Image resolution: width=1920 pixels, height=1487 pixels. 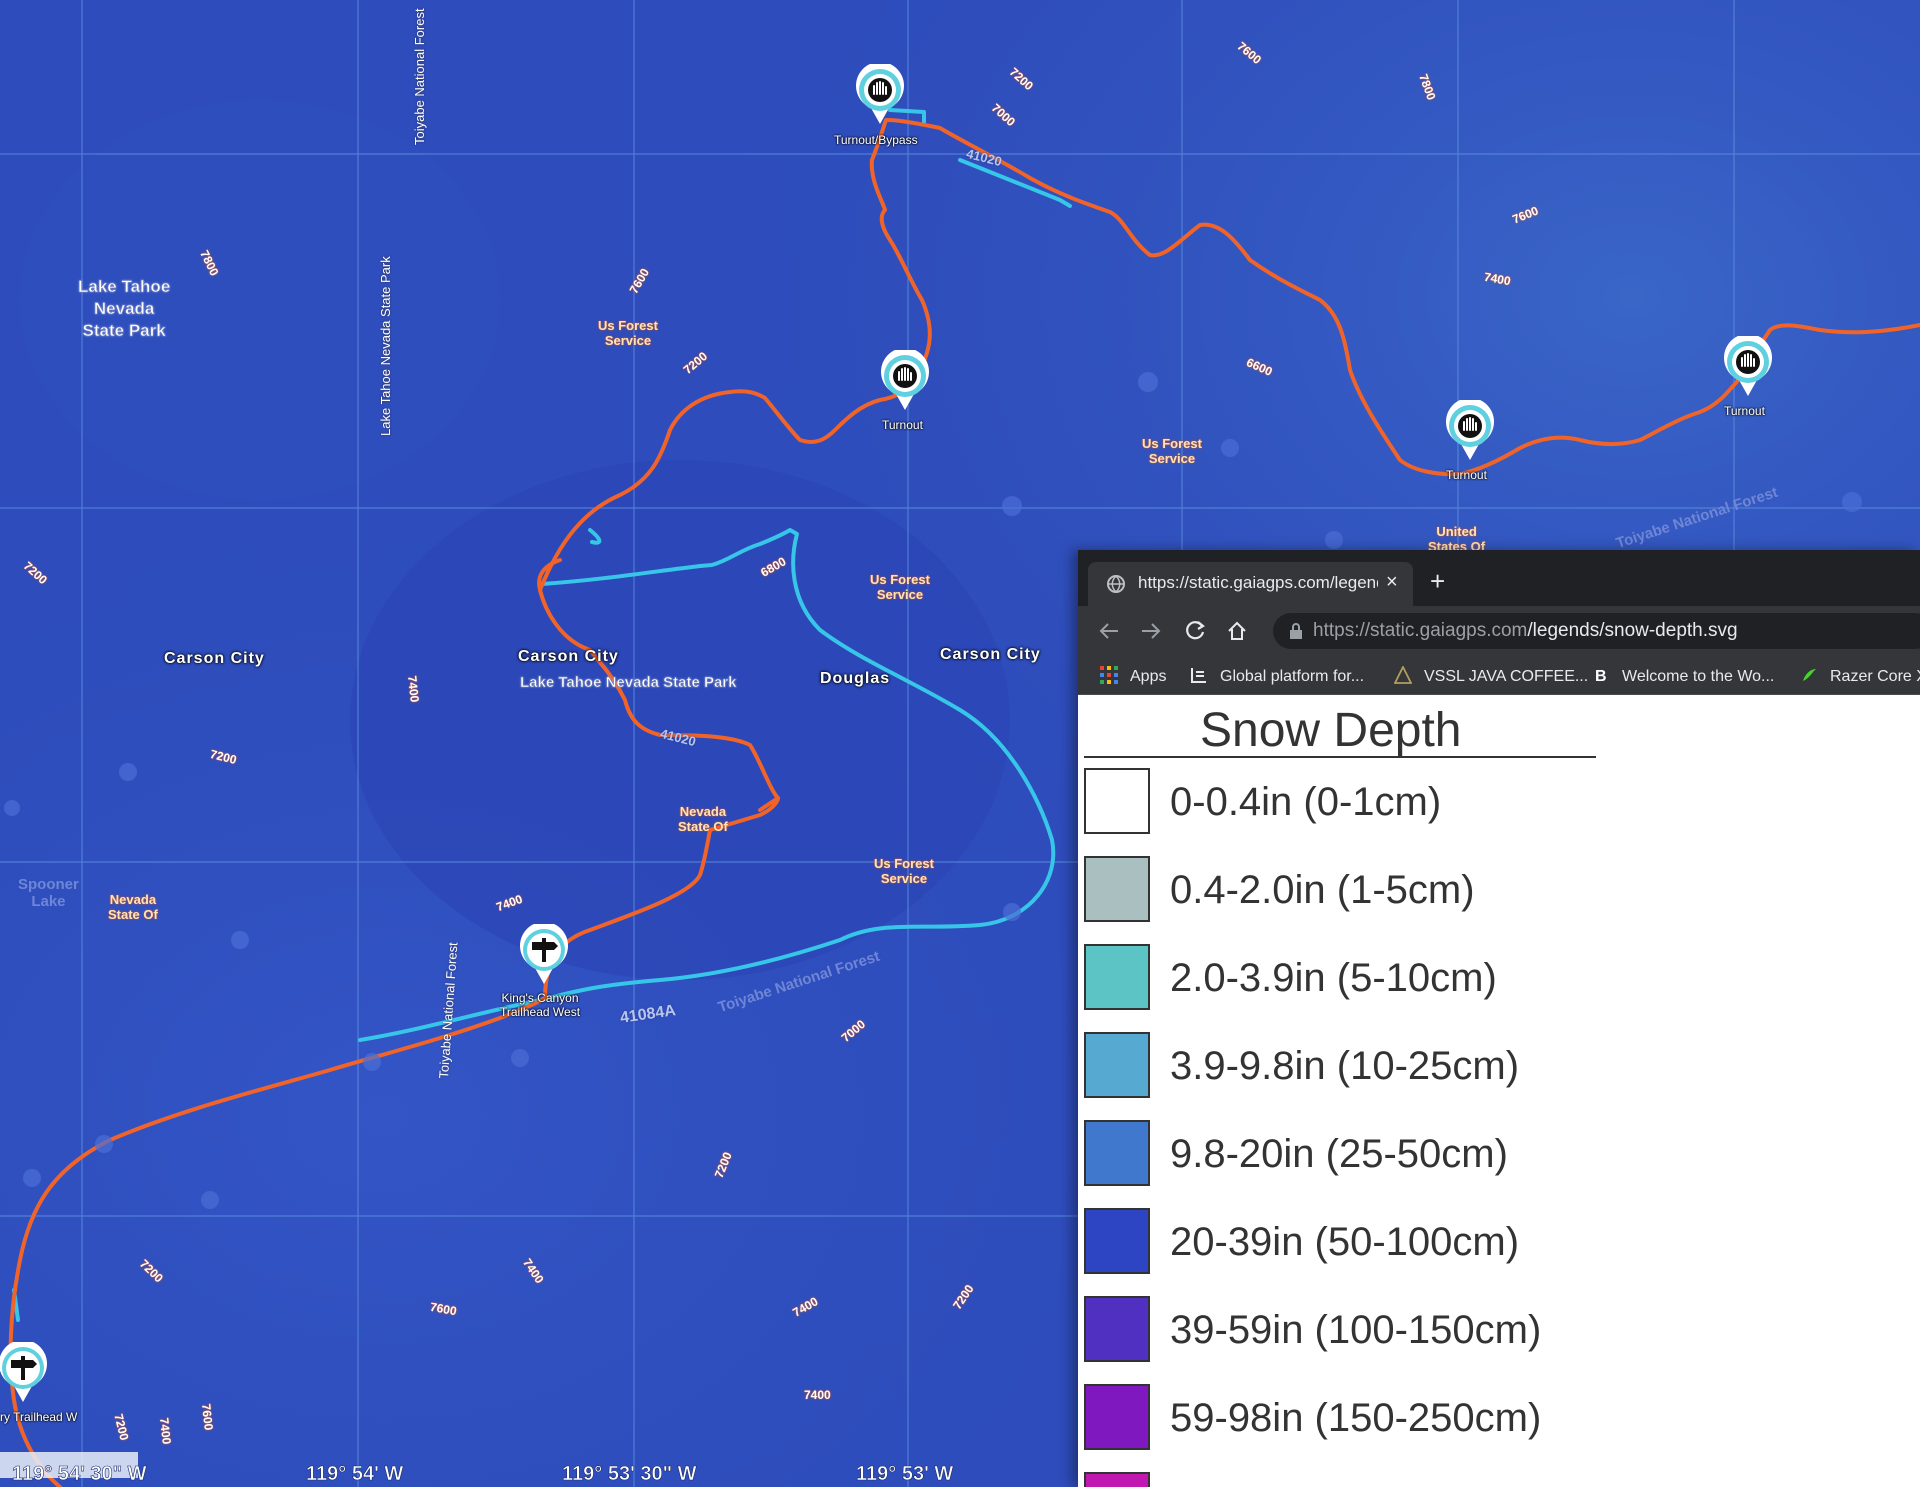 What do you see at coordinates (1237, 631) in the screenshot?
I see `home-icon` at bounding box center [1237, 631].